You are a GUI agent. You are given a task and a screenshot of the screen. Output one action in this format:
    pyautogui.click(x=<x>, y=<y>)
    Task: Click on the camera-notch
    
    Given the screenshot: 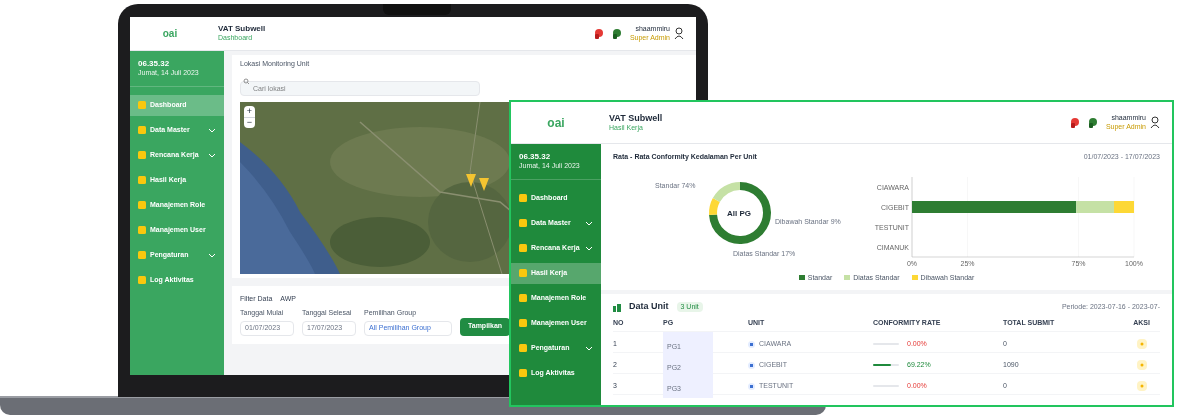 What is the action you would take?
    pyautogui.click(x=417, y=9)
    